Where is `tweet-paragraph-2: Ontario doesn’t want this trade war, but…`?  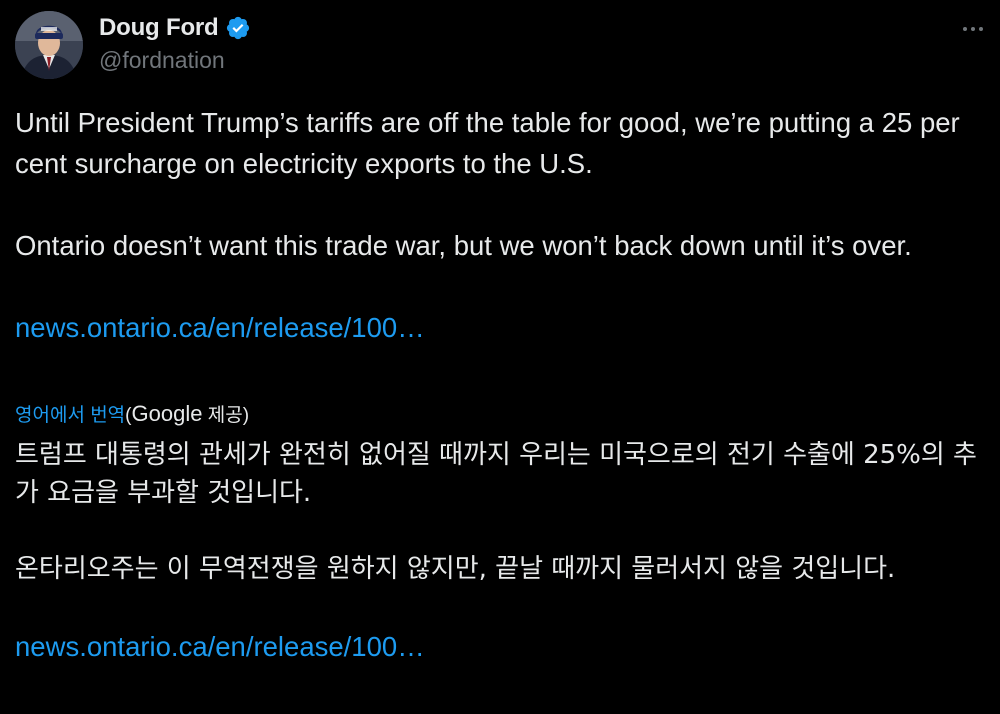
tweet-paragraph-2: Ontario doesn’t want this trade war, but… is located at coordinates (463, 245).